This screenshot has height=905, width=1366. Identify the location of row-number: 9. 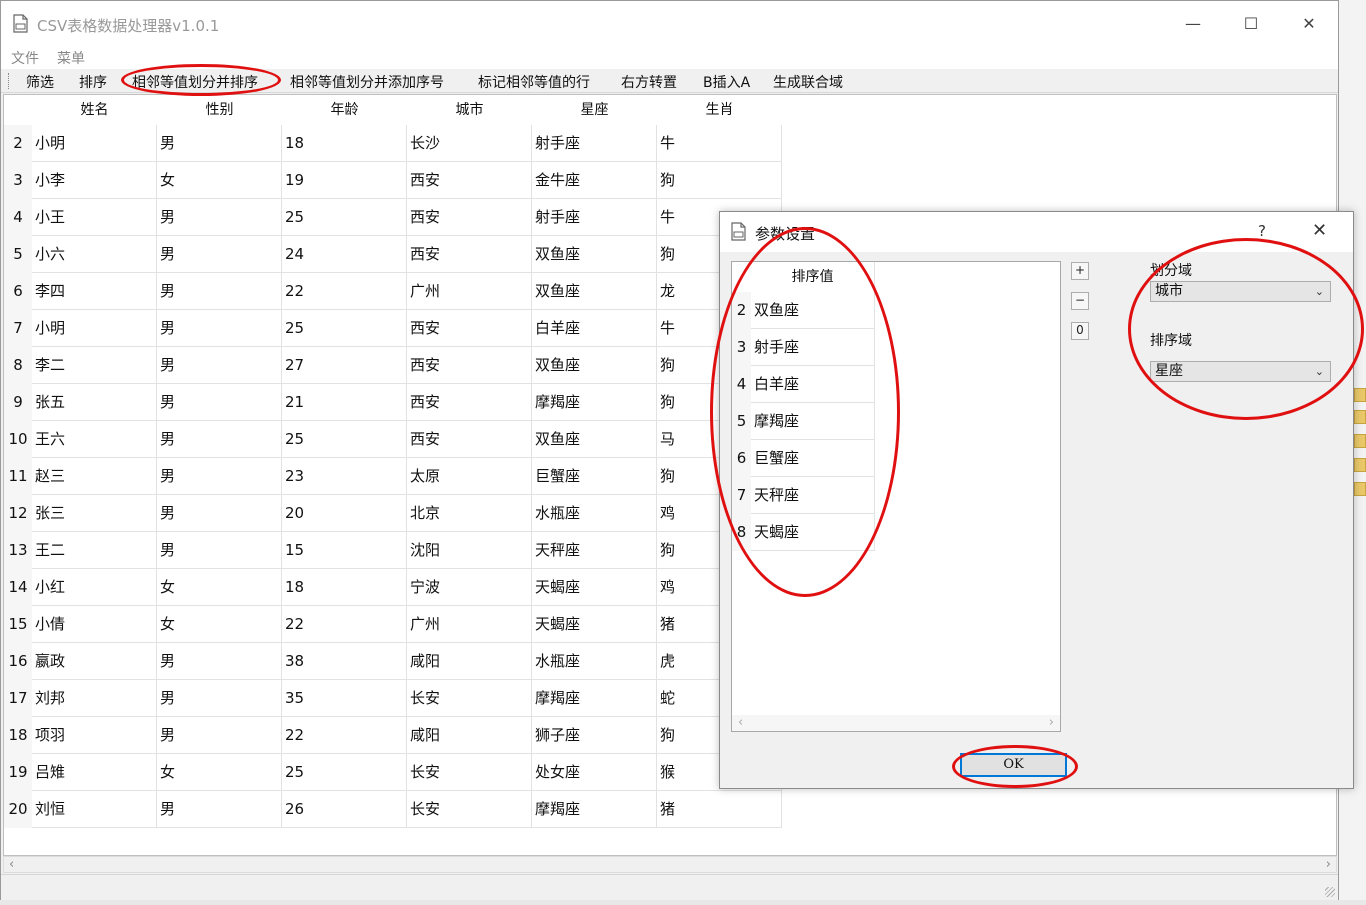
(18, 402).